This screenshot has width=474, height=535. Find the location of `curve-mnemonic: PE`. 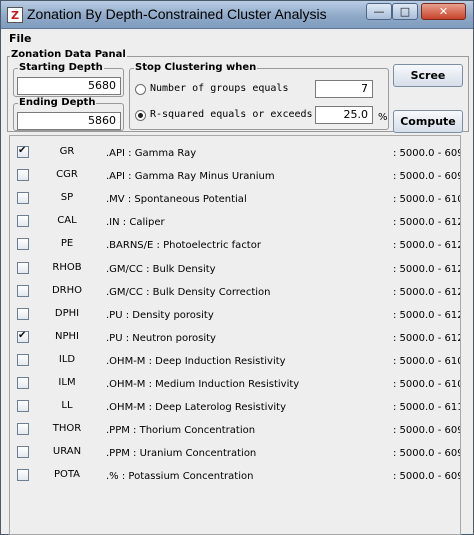

curve-mnemonic: PE is located at coordinates (67, 244).